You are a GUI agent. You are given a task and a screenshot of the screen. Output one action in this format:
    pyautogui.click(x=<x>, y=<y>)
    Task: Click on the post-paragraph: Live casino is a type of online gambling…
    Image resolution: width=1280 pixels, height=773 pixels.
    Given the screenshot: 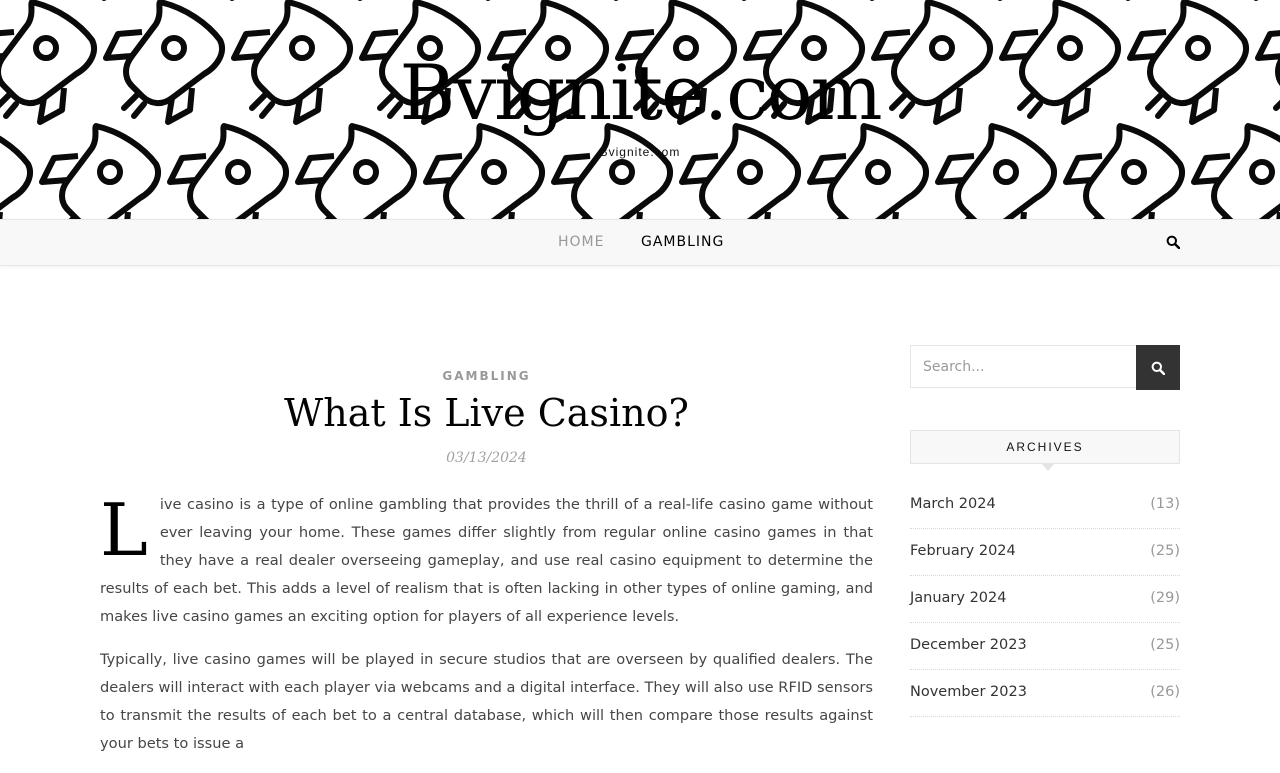 What is the action you would take?
    pyautogui.click(x=486, y=561)
    